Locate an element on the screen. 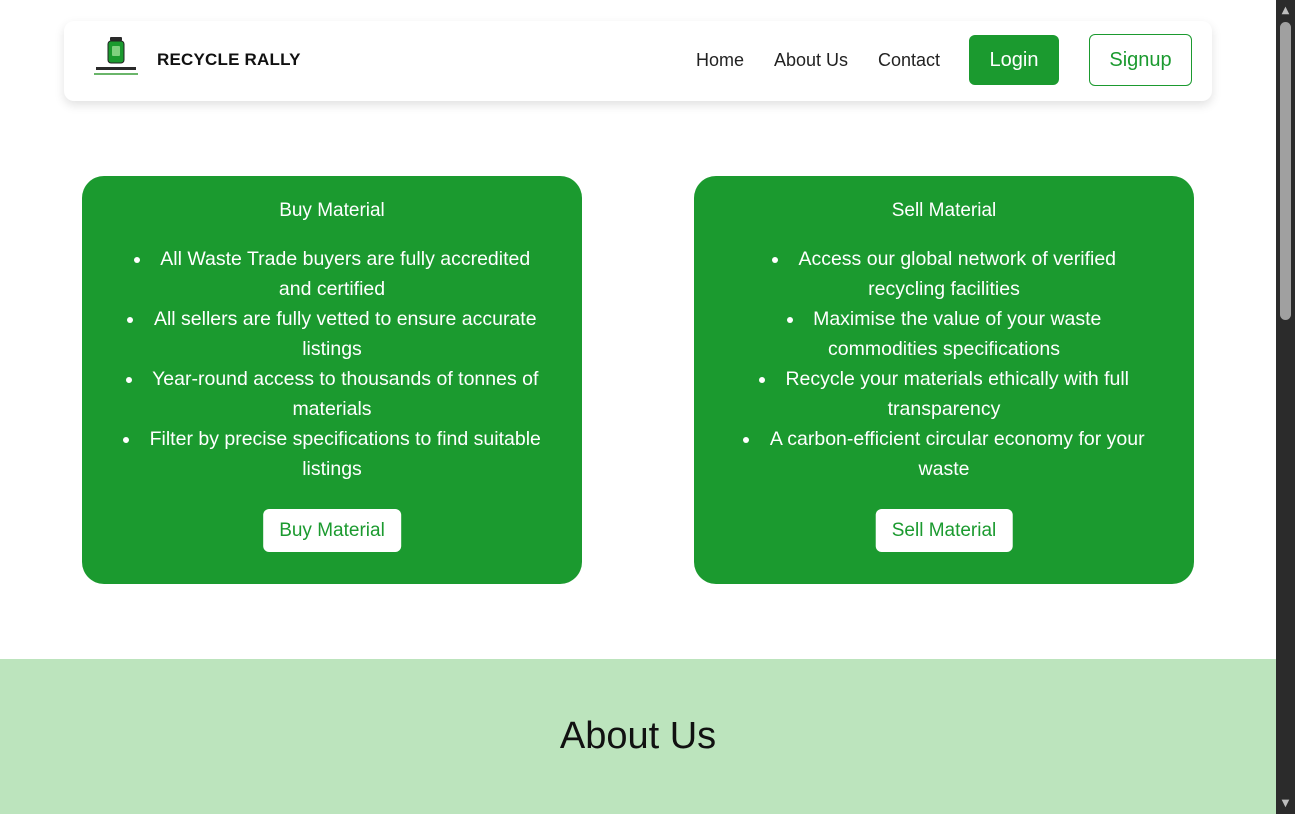 The height and width of the screenshot is (814, 1295). scroll-up-arrow-icon: ▲ is located at coordinates (1285, 10).